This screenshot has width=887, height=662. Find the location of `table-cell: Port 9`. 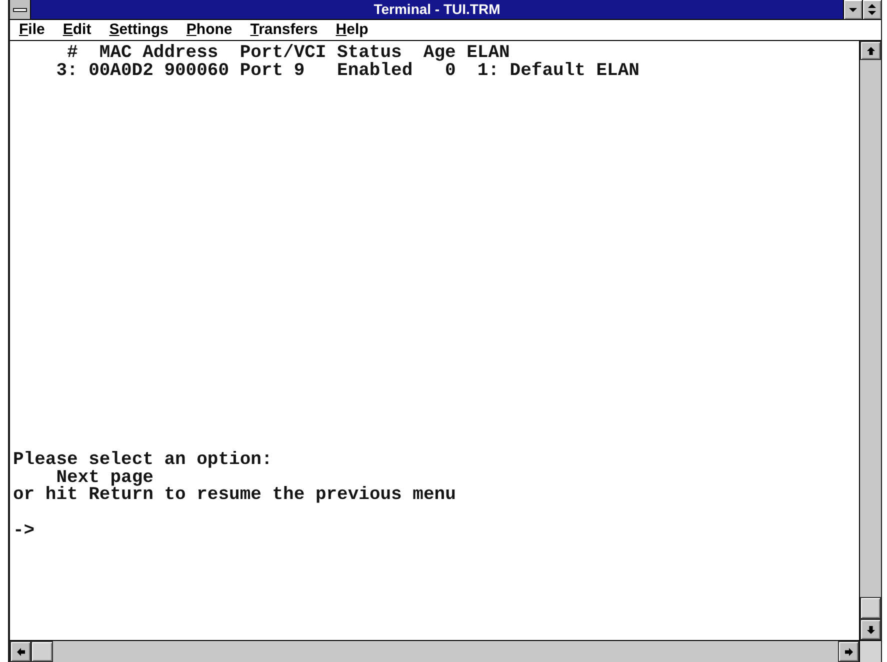

table-cell: Port 9 is located at coordinates (272, 71).